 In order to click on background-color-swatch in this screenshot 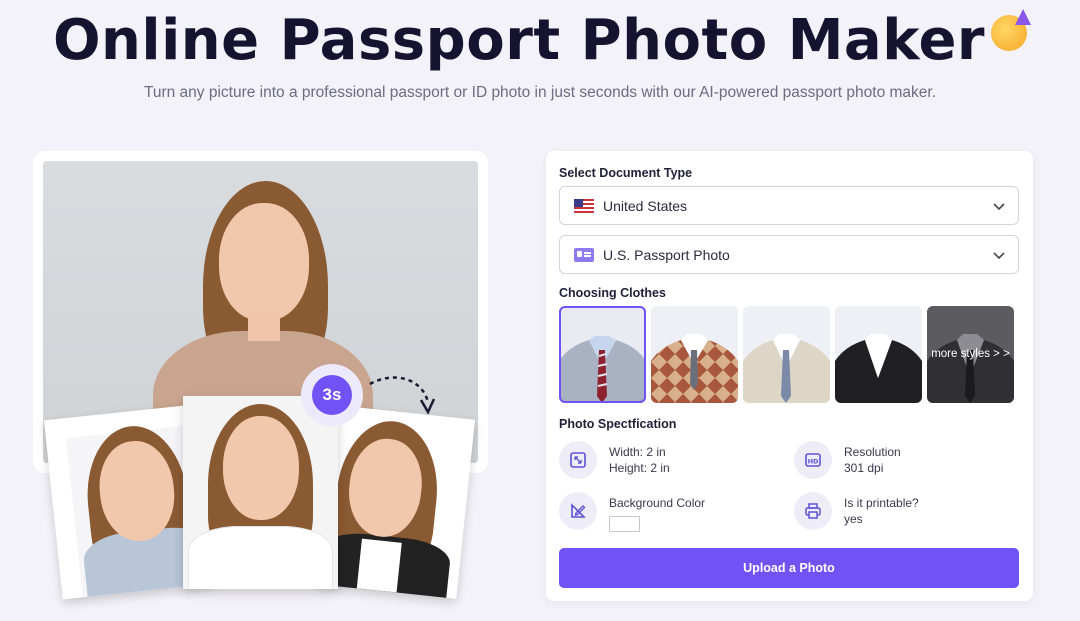, I will do `click(624, 524)`.